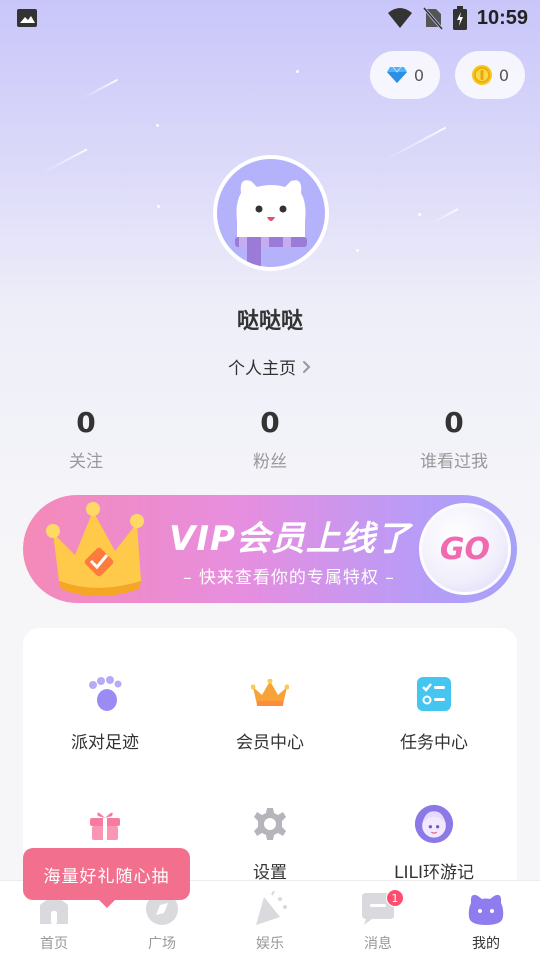  I want to click on unread-badge: 1, so click(395, 898).